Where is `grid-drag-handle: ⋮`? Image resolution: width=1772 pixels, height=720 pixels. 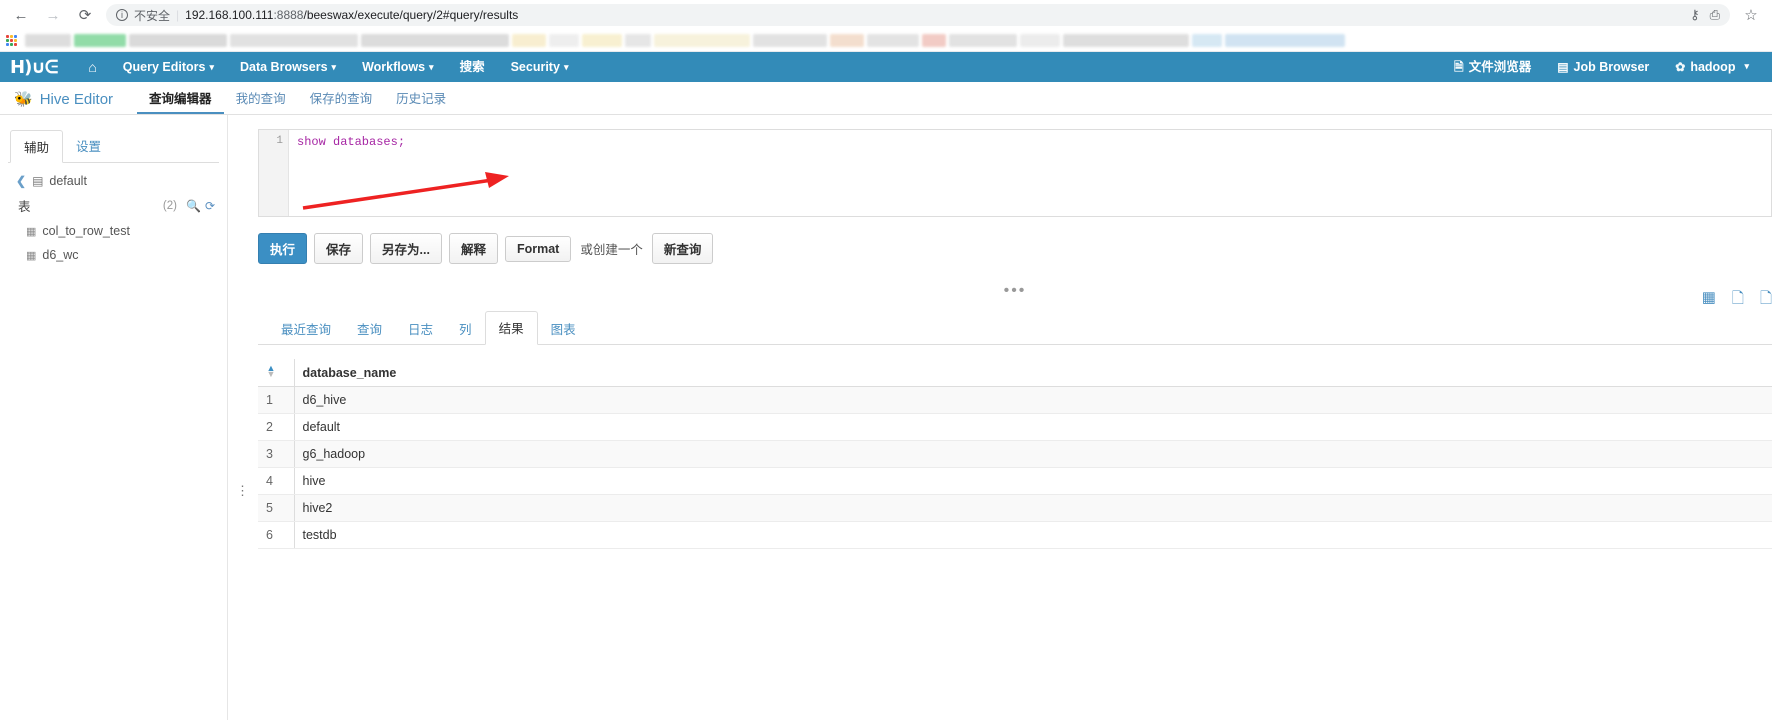
grid-drag-handle: ⋮ is located at coordinates (242, 490).